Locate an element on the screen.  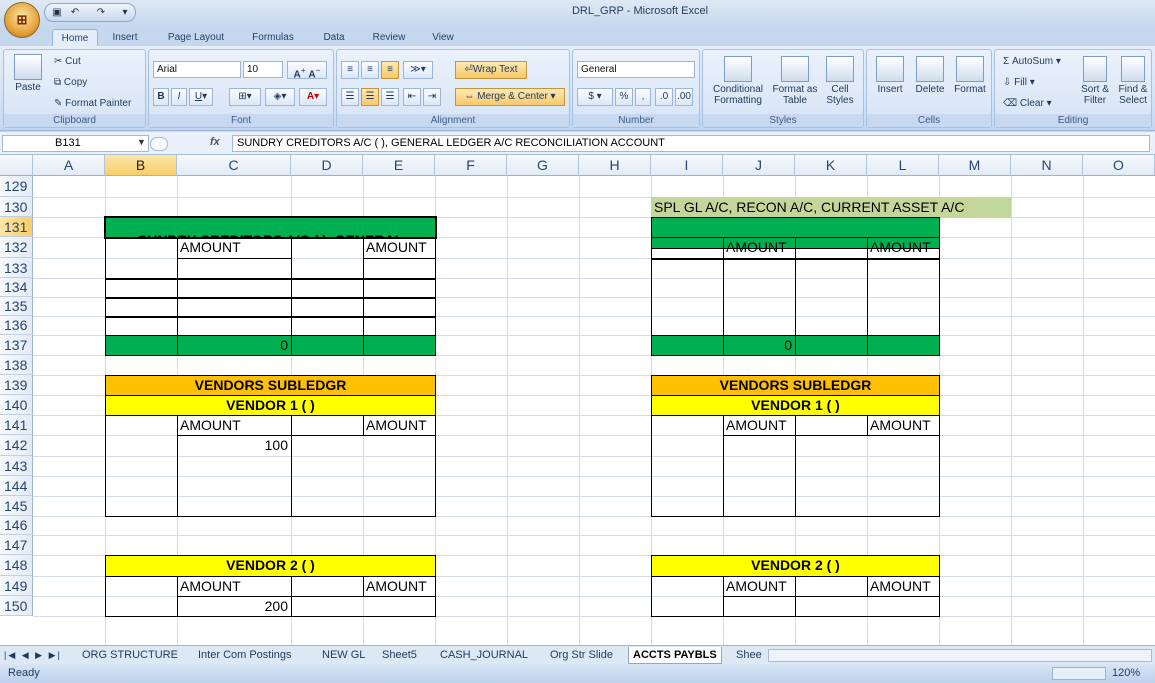
sheet-tab-org-structure: ORG STRUCTURE is located at coordinates (130, 655).